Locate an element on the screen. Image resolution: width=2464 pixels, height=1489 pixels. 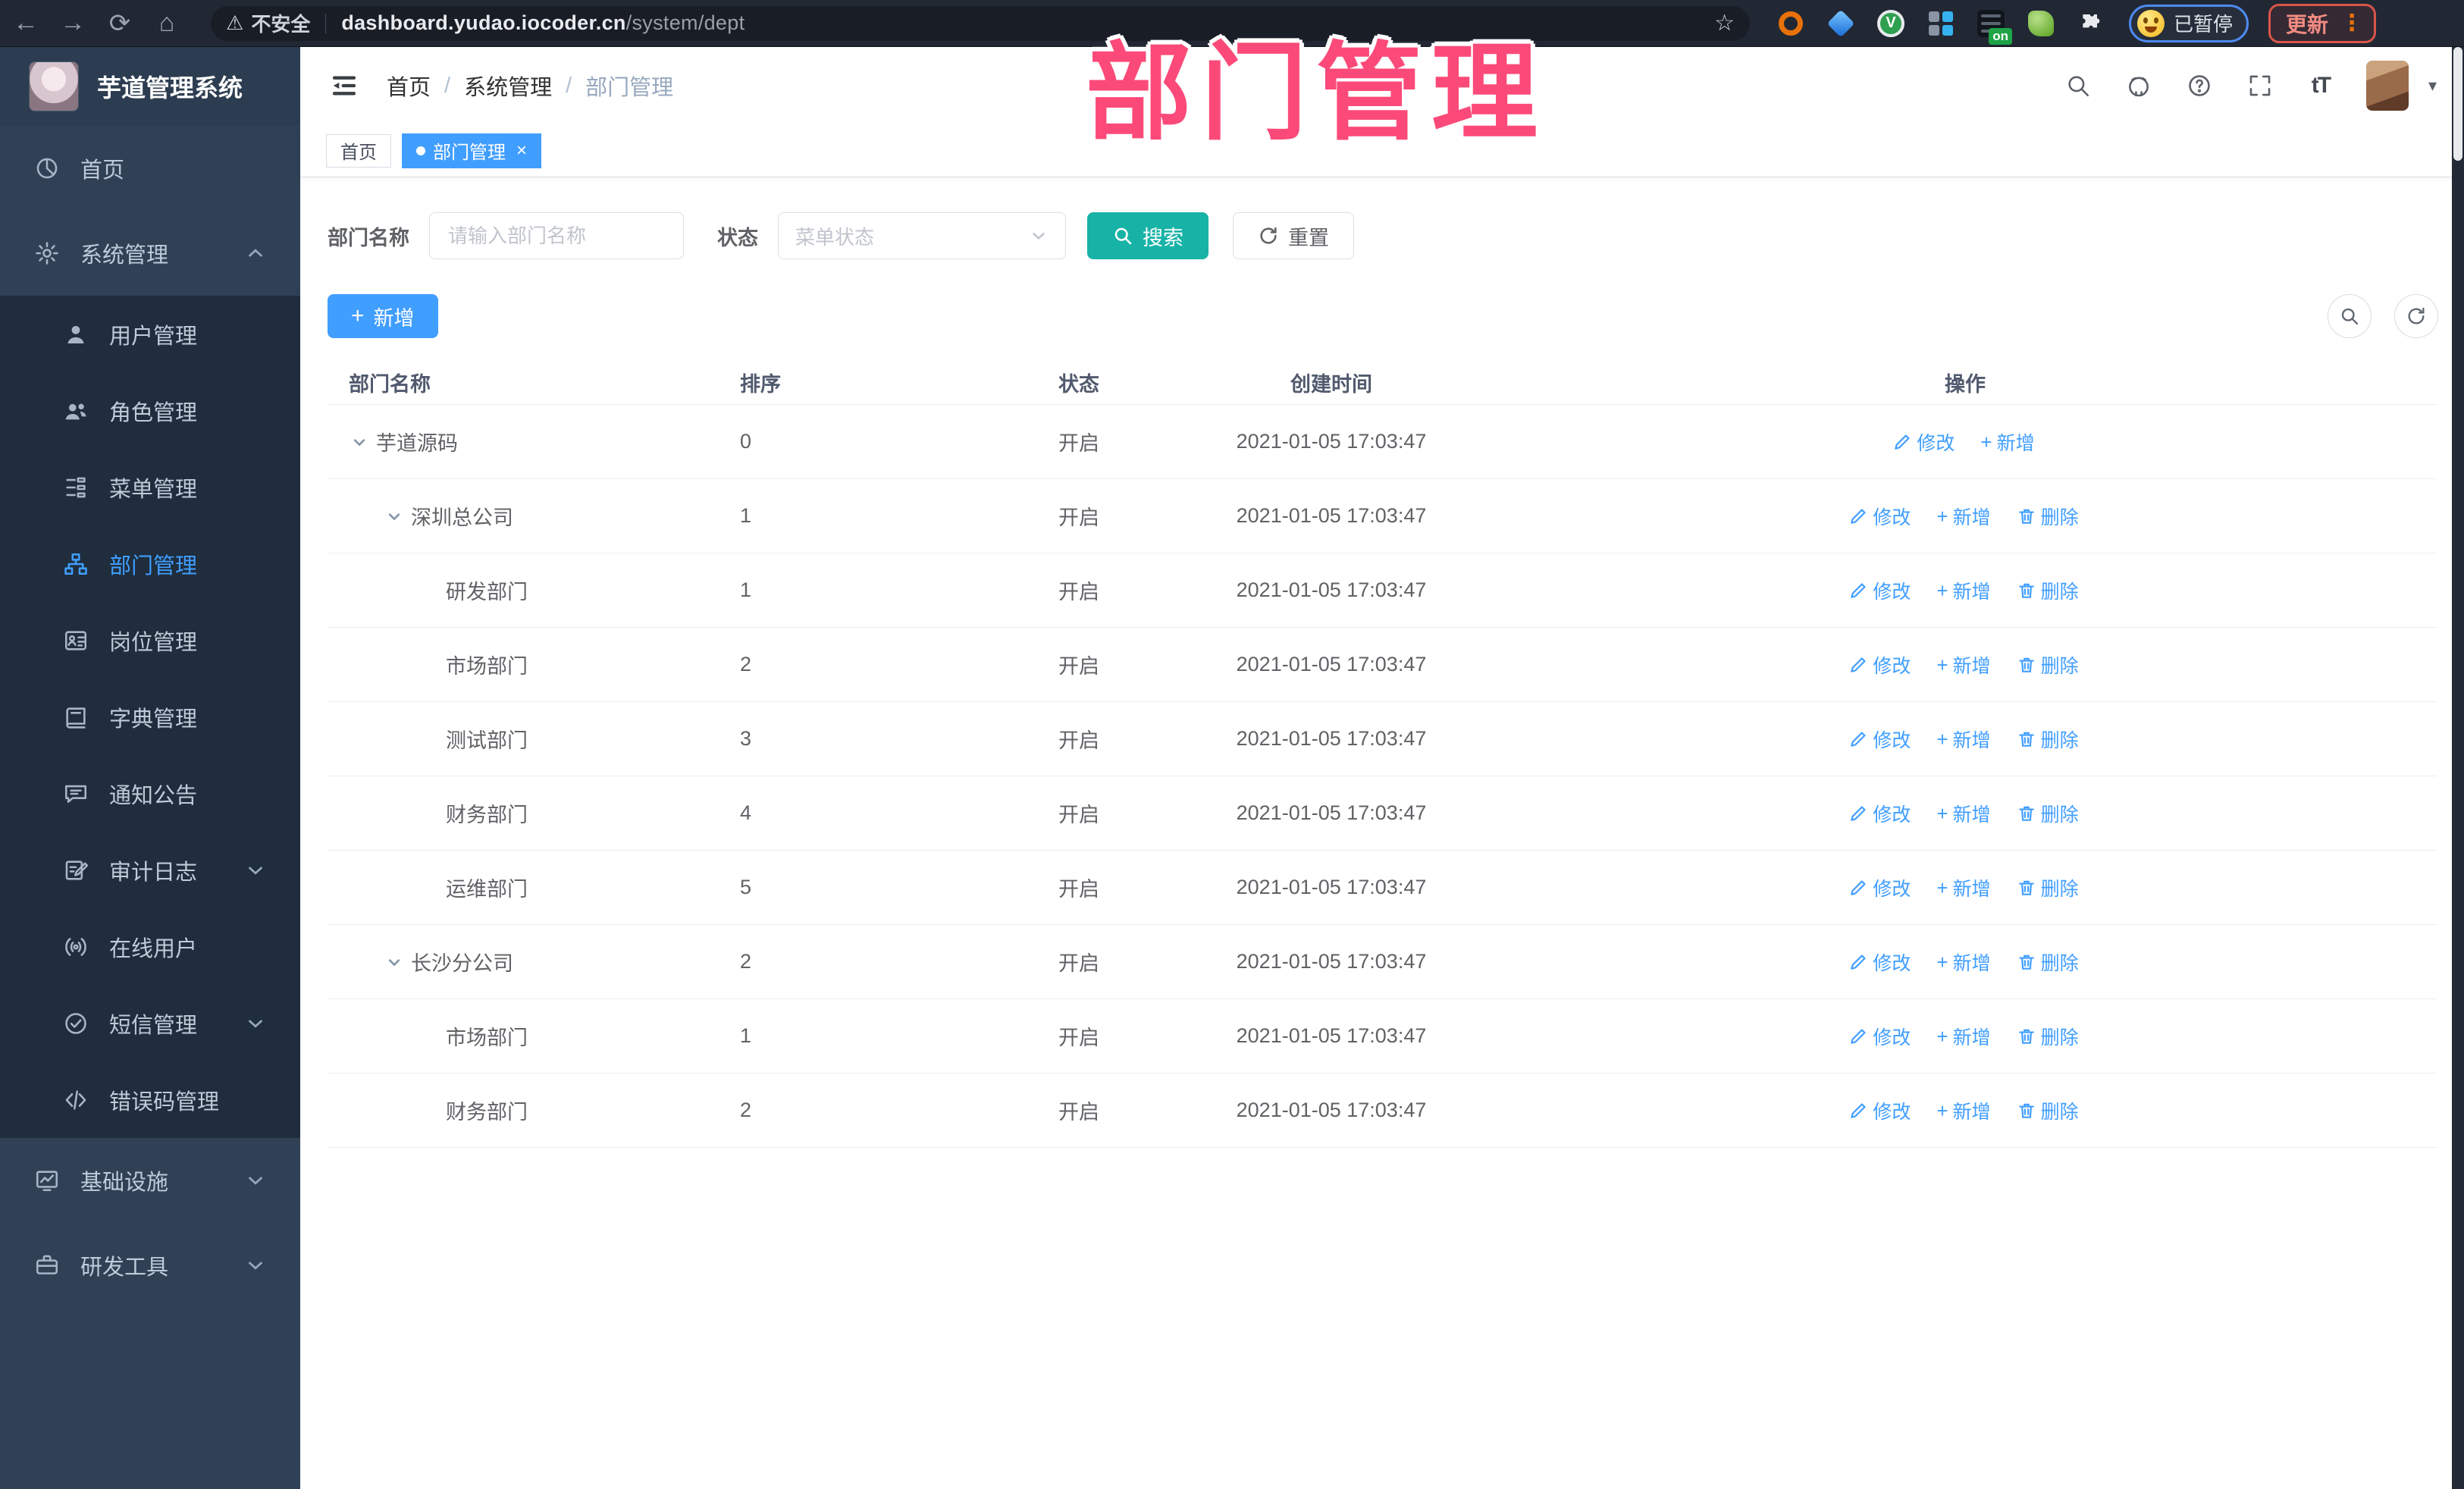
add-dept-button: + 新增 is located at coordinates (383, 316).